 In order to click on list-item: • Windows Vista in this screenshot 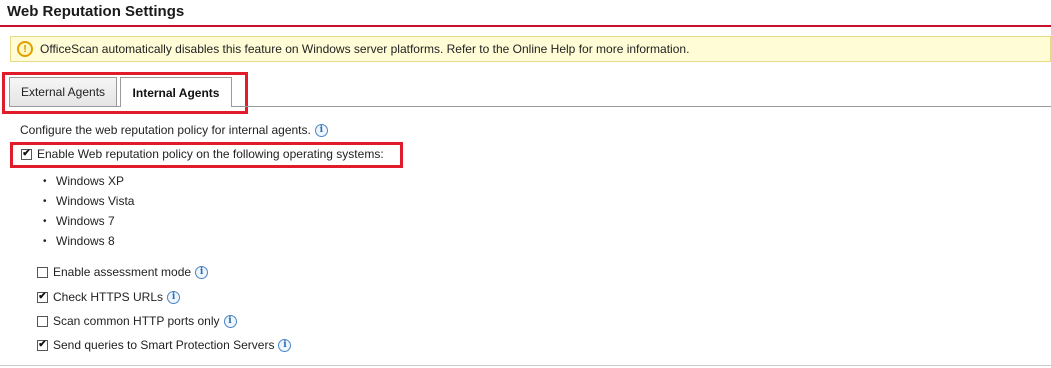, I will do `click(89, 201)`.